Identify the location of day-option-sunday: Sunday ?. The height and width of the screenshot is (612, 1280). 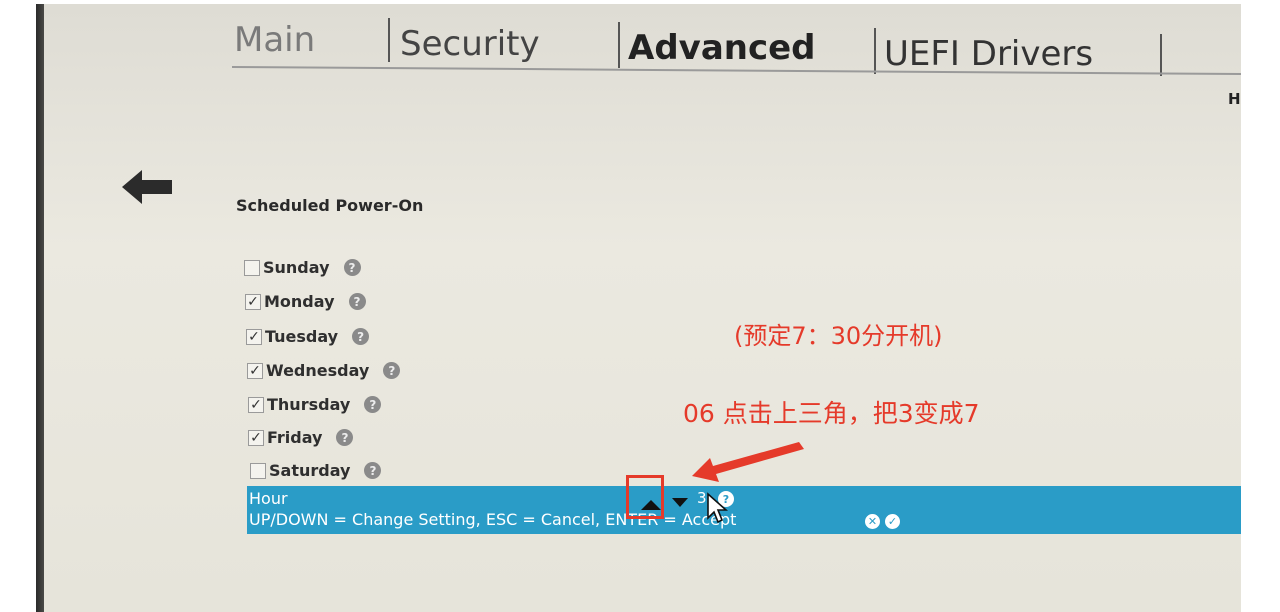
(302, 267).